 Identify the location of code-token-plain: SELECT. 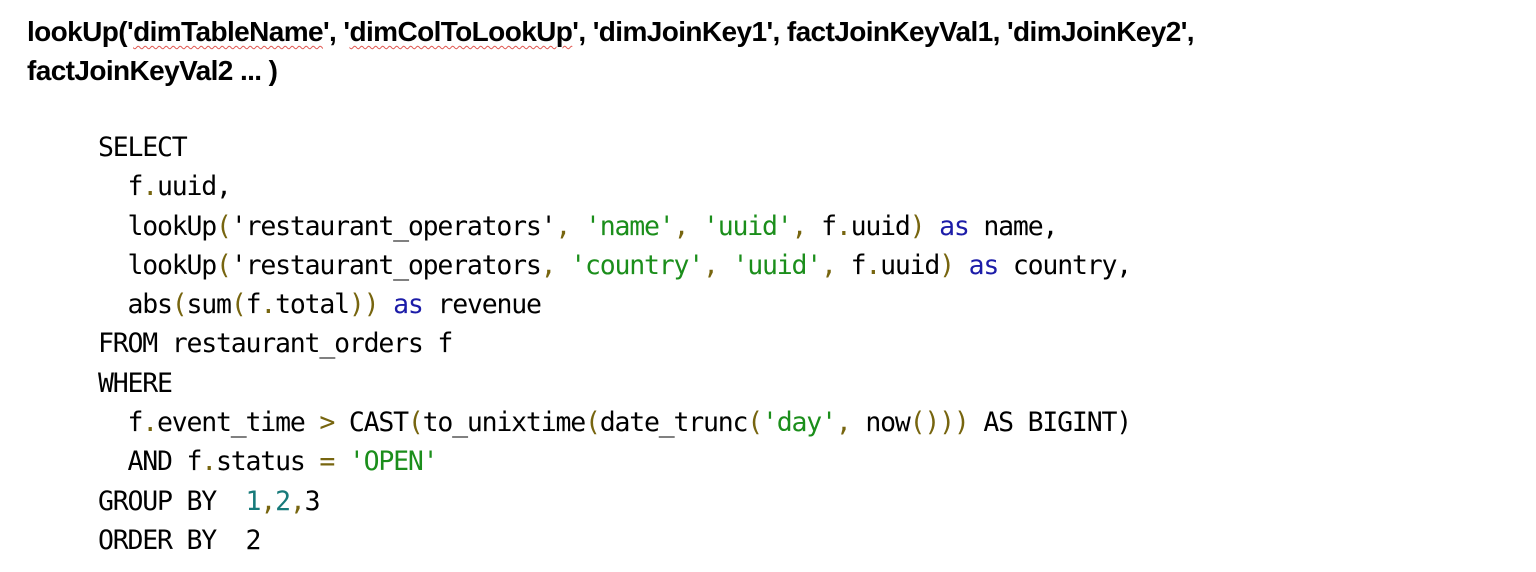
(143, 147).